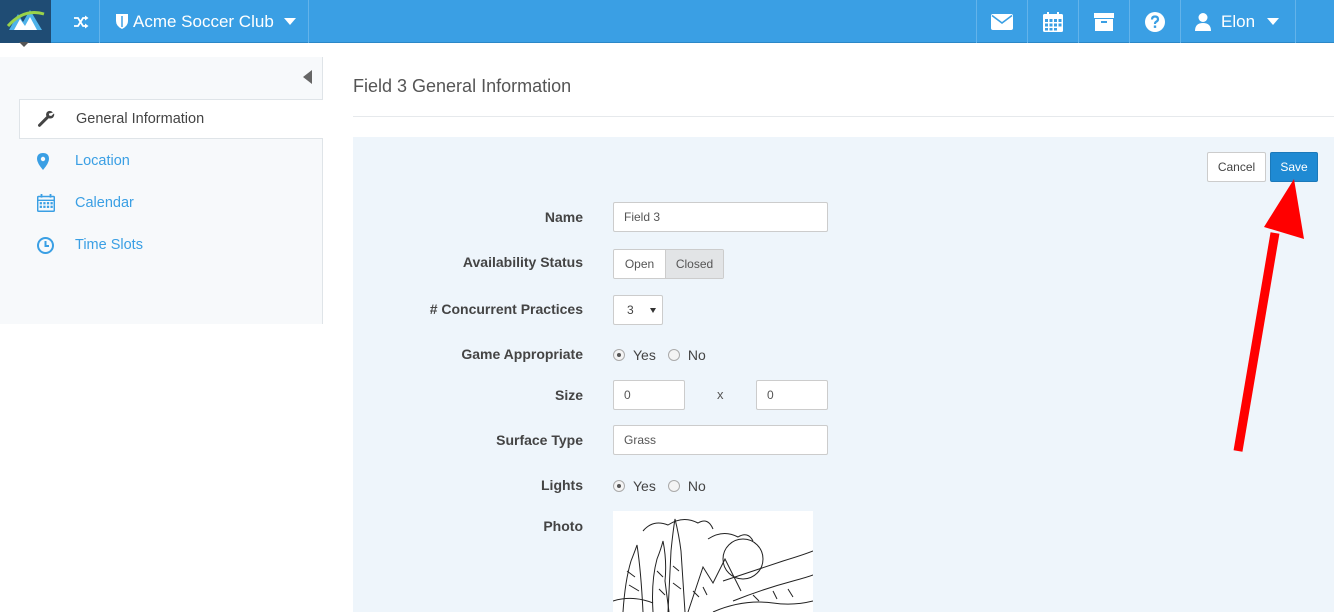 This screenshot has height=612, width=1334. I want to click on game-appropriate-yes-radio, so click(619, 355).